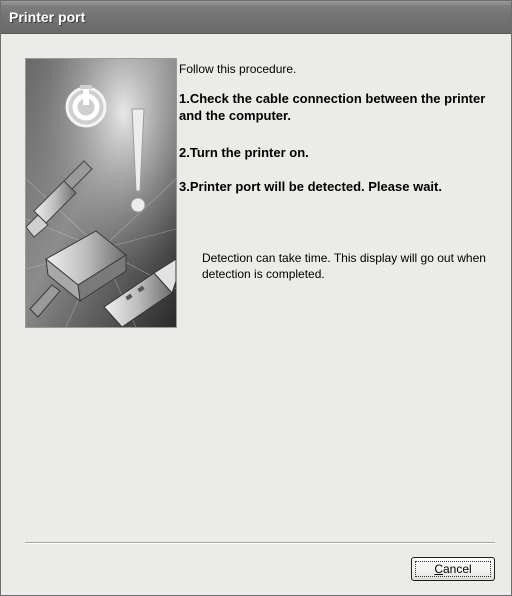  What do you see at coordinates (438, 569) in the screenshot?
I see `cancel-mnemonic: C` at bounding box center [438, 569].